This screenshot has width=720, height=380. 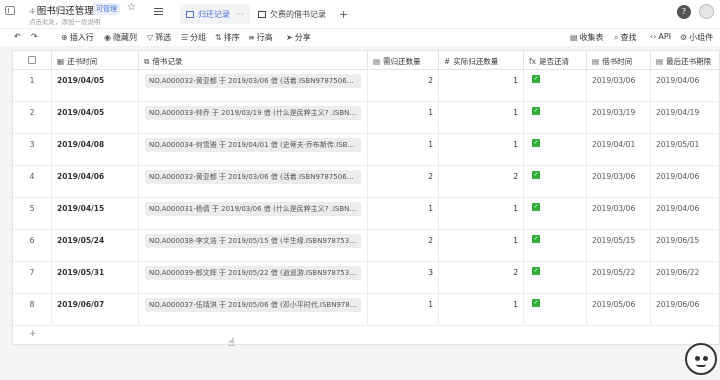 What do you see at coordinates (240, 14) in the screenshot?
I see `tab-more-icon: ···` at bounding box center [240, 14].